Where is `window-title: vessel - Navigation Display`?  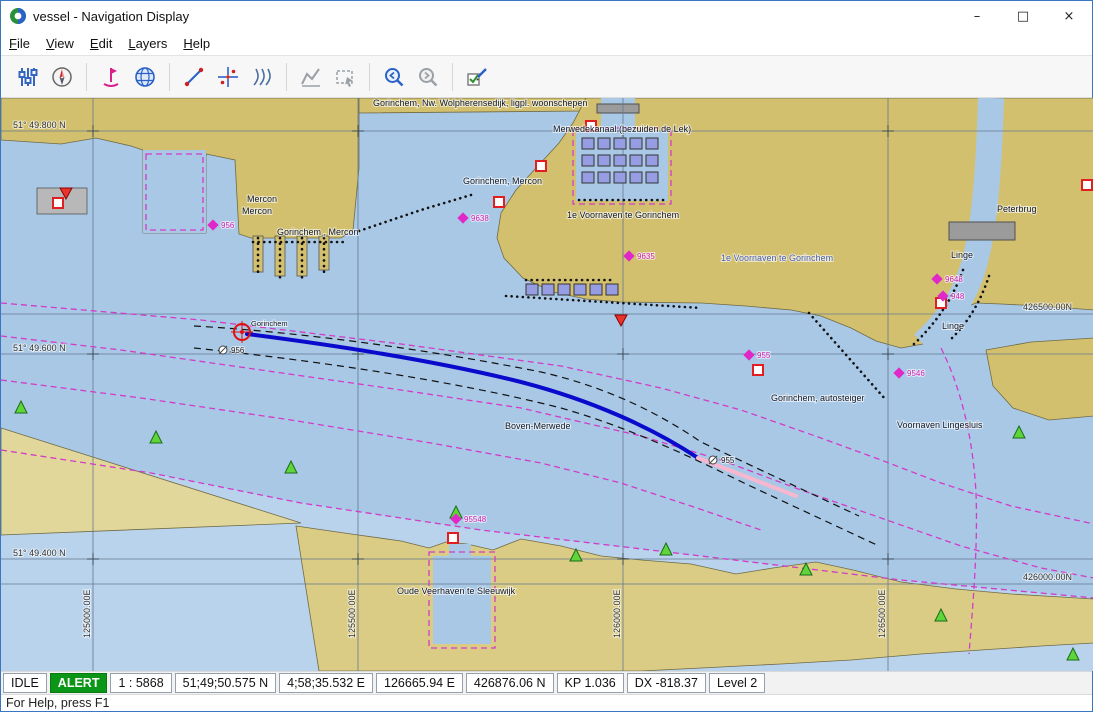 window-title: vessel - Navigation Display is located at coordinates (111, 16).